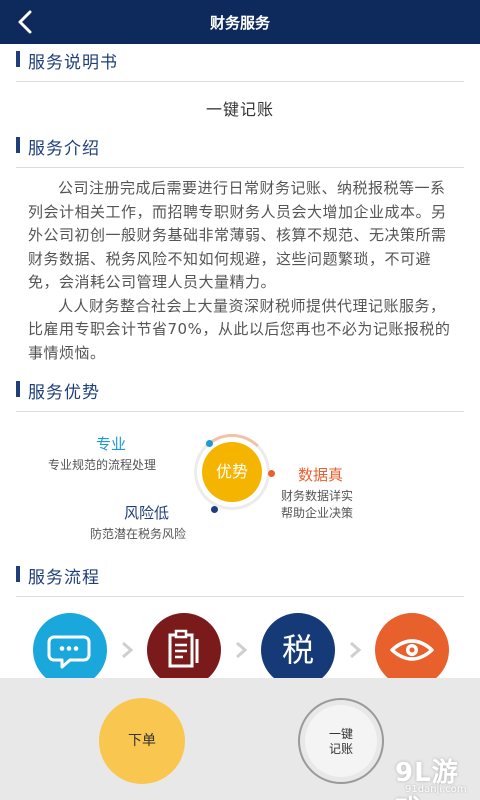  I want to click on section-header-manual: 服务说明书, so click(240, 60).